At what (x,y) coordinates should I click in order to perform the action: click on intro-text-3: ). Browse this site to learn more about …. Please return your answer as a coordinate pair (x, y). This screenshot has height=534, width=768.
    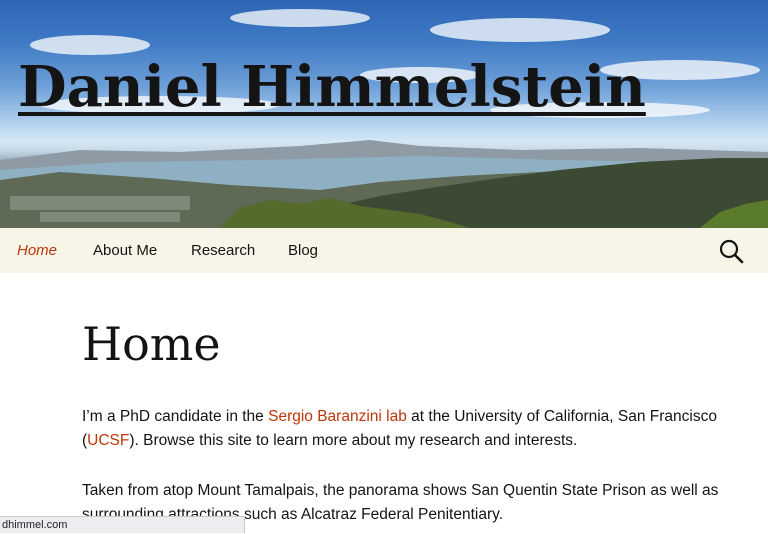
    Looking at the image, I should click on (353, 440).